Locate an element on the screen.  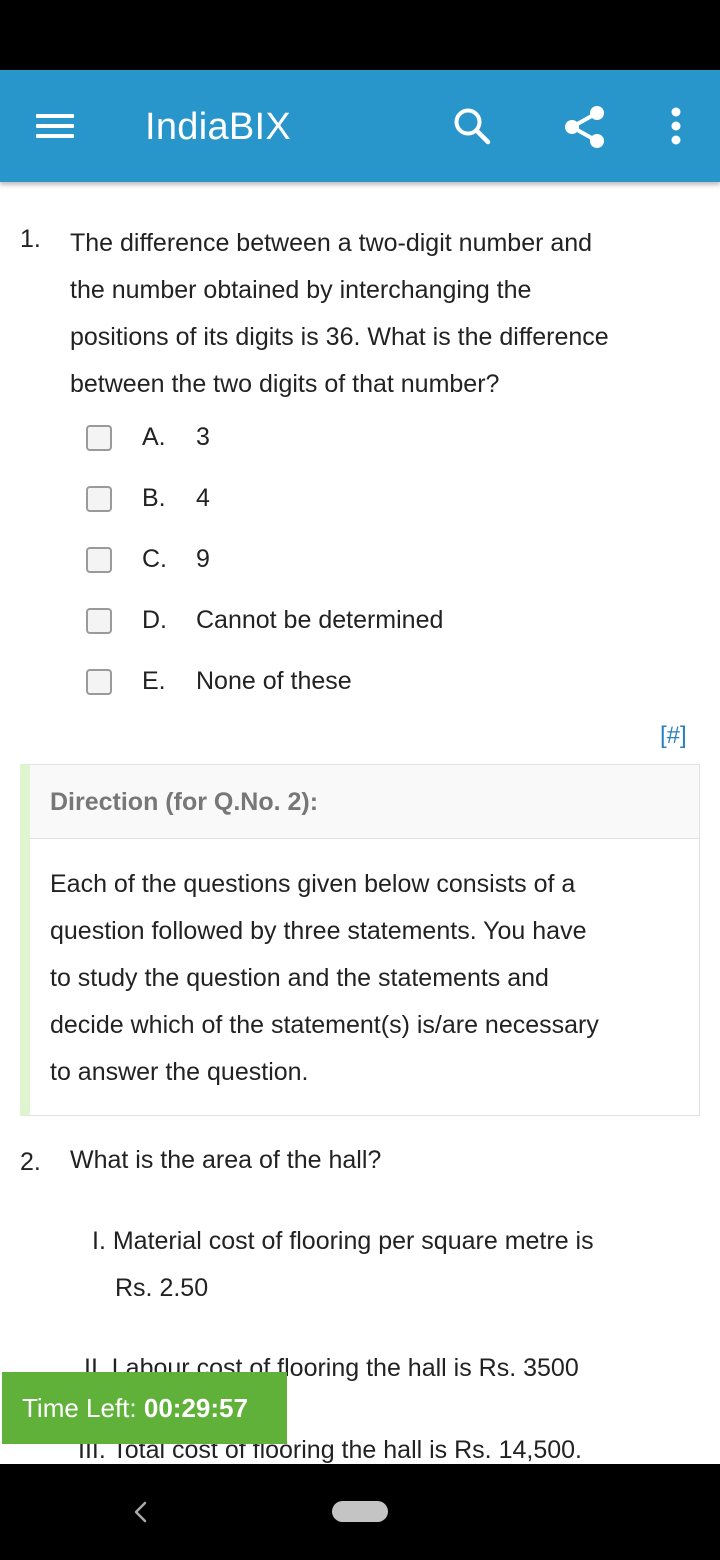
app-bar: IndiaBIX is located at coordinates (360, 126).